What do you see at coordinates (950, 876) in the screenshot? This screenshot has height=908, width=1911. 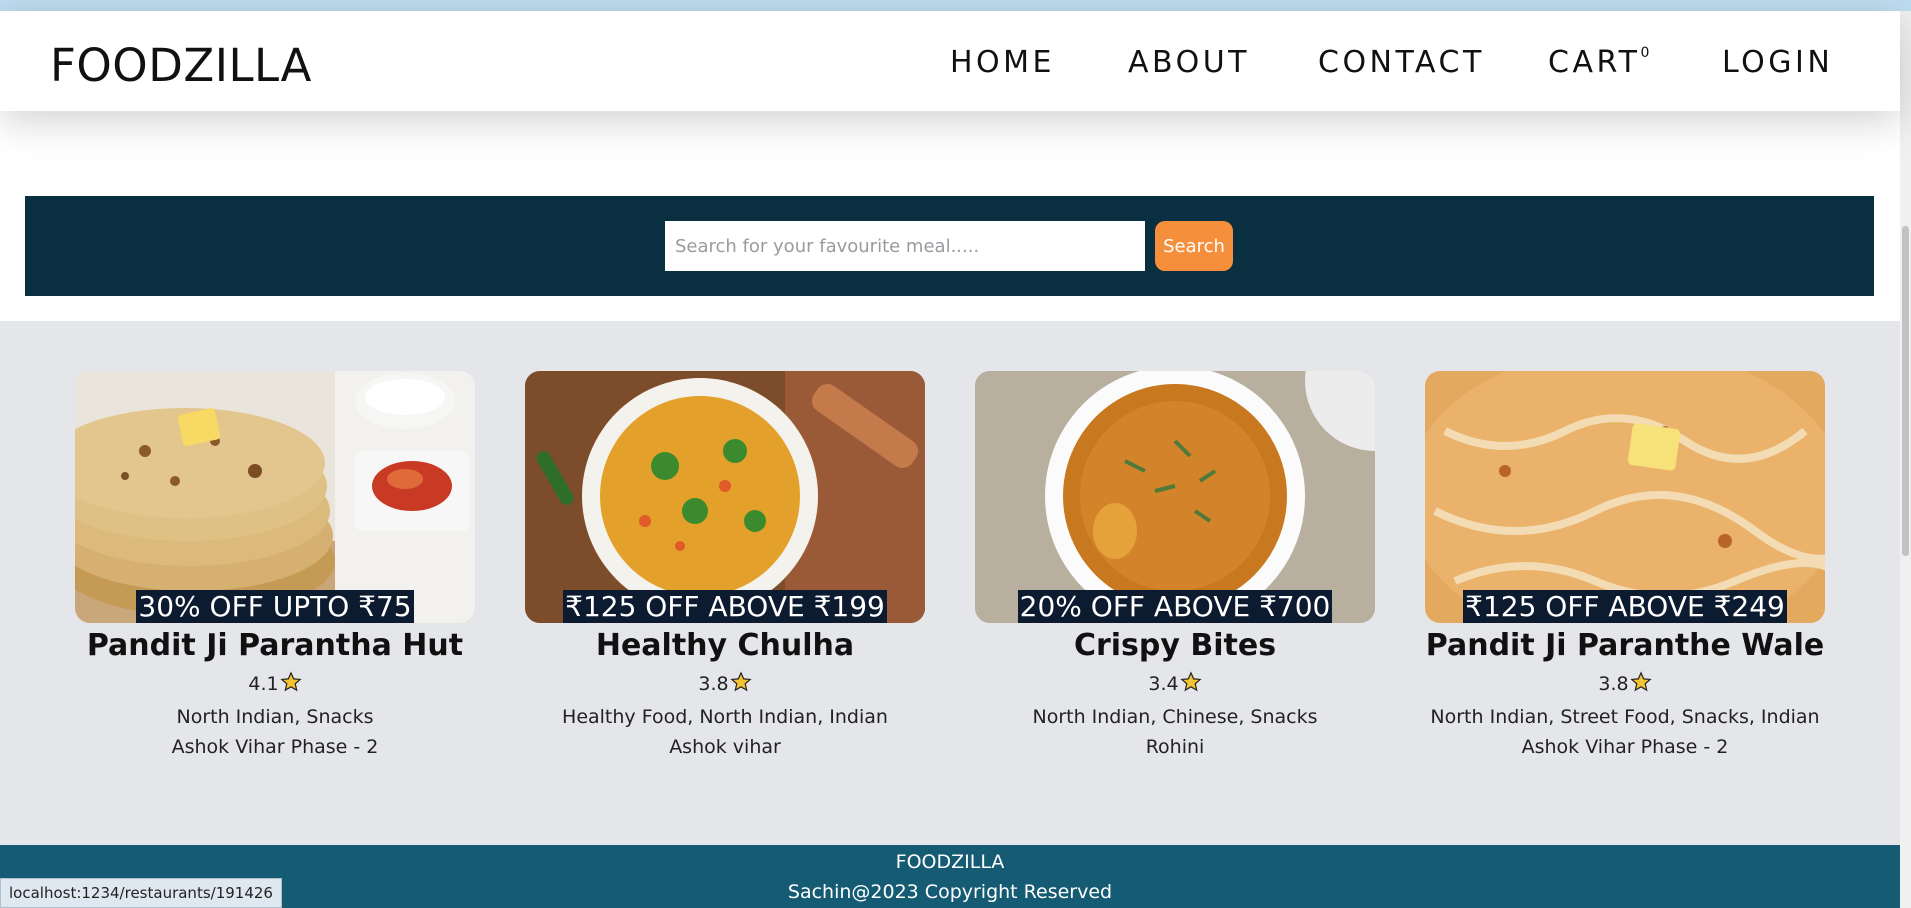 I see `site-footer: FOODZILLA Sachin@2023 Copyright Reserved` at bounding box center [950, 876].